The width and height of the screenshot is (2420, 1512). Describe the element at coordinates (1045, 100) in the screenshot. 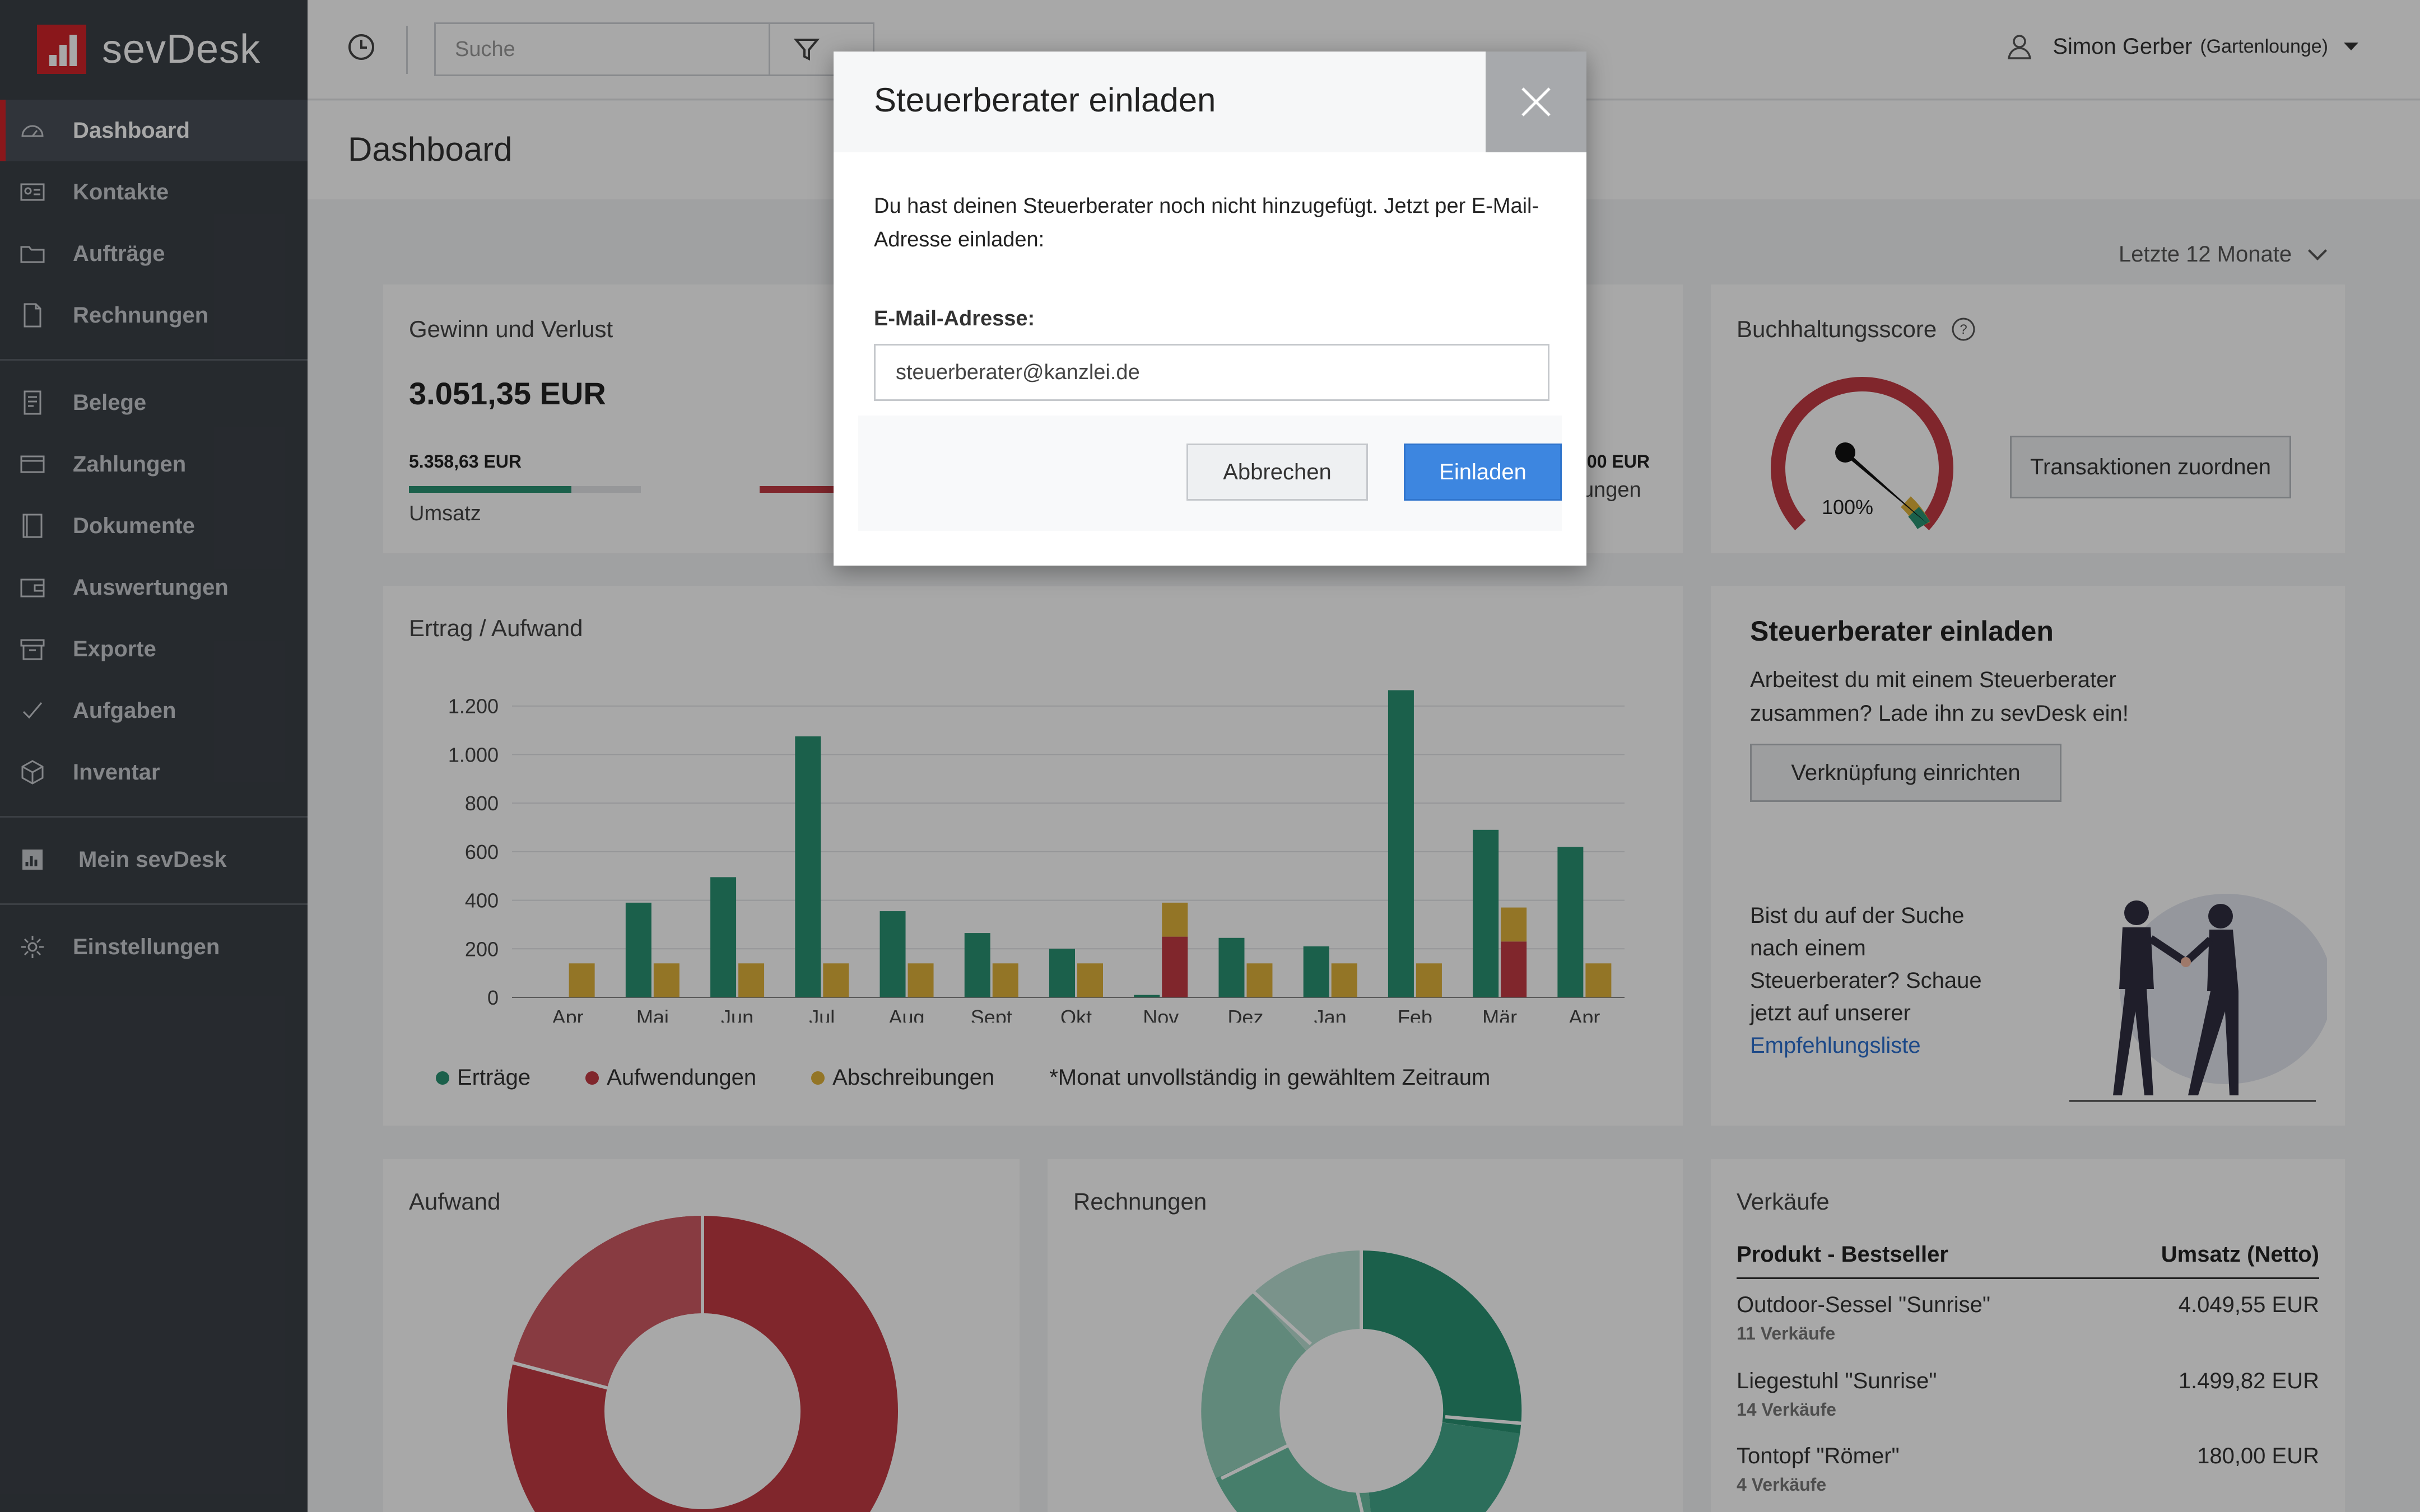

I see `dialog-title: Steuerberater einladen` at that location.